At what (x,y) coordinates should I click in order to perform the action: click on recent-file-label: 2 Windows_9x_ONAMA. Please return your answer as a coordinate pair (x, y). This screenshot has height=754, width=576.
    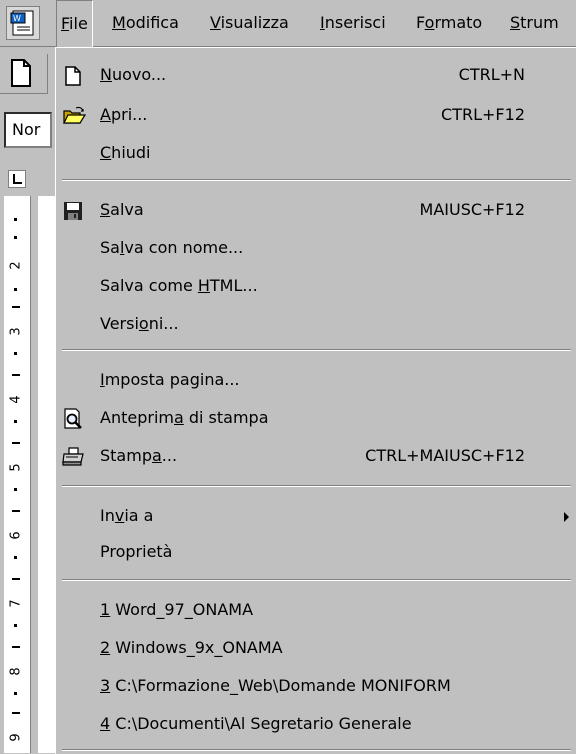
    Looking at the image, I should click on (191, 647).